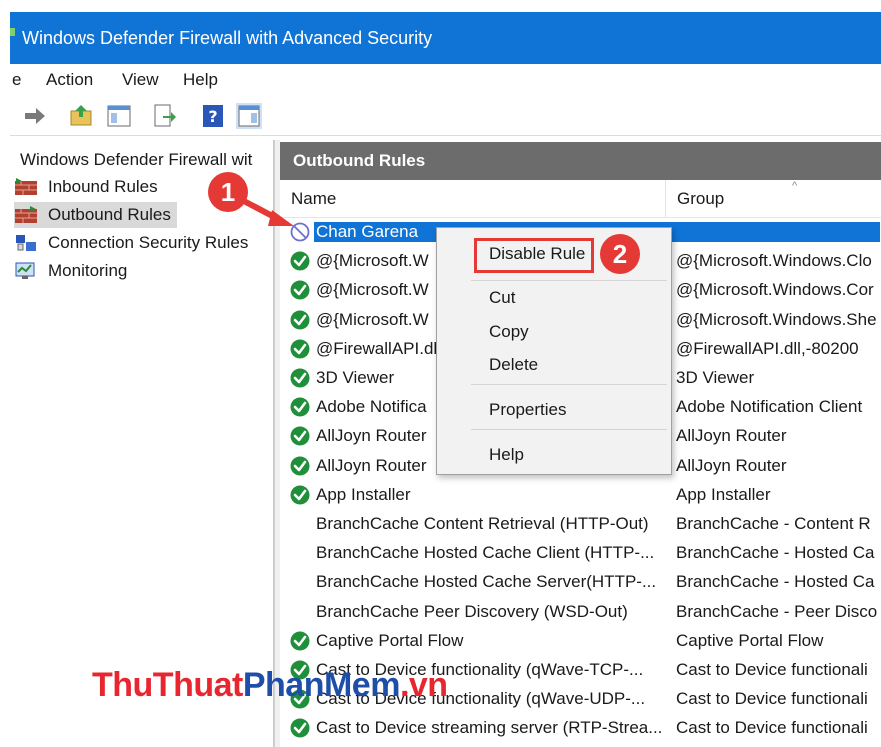 The image size is (881, 747). I want to click on watermark-part3: .vn, so click(423, 685).